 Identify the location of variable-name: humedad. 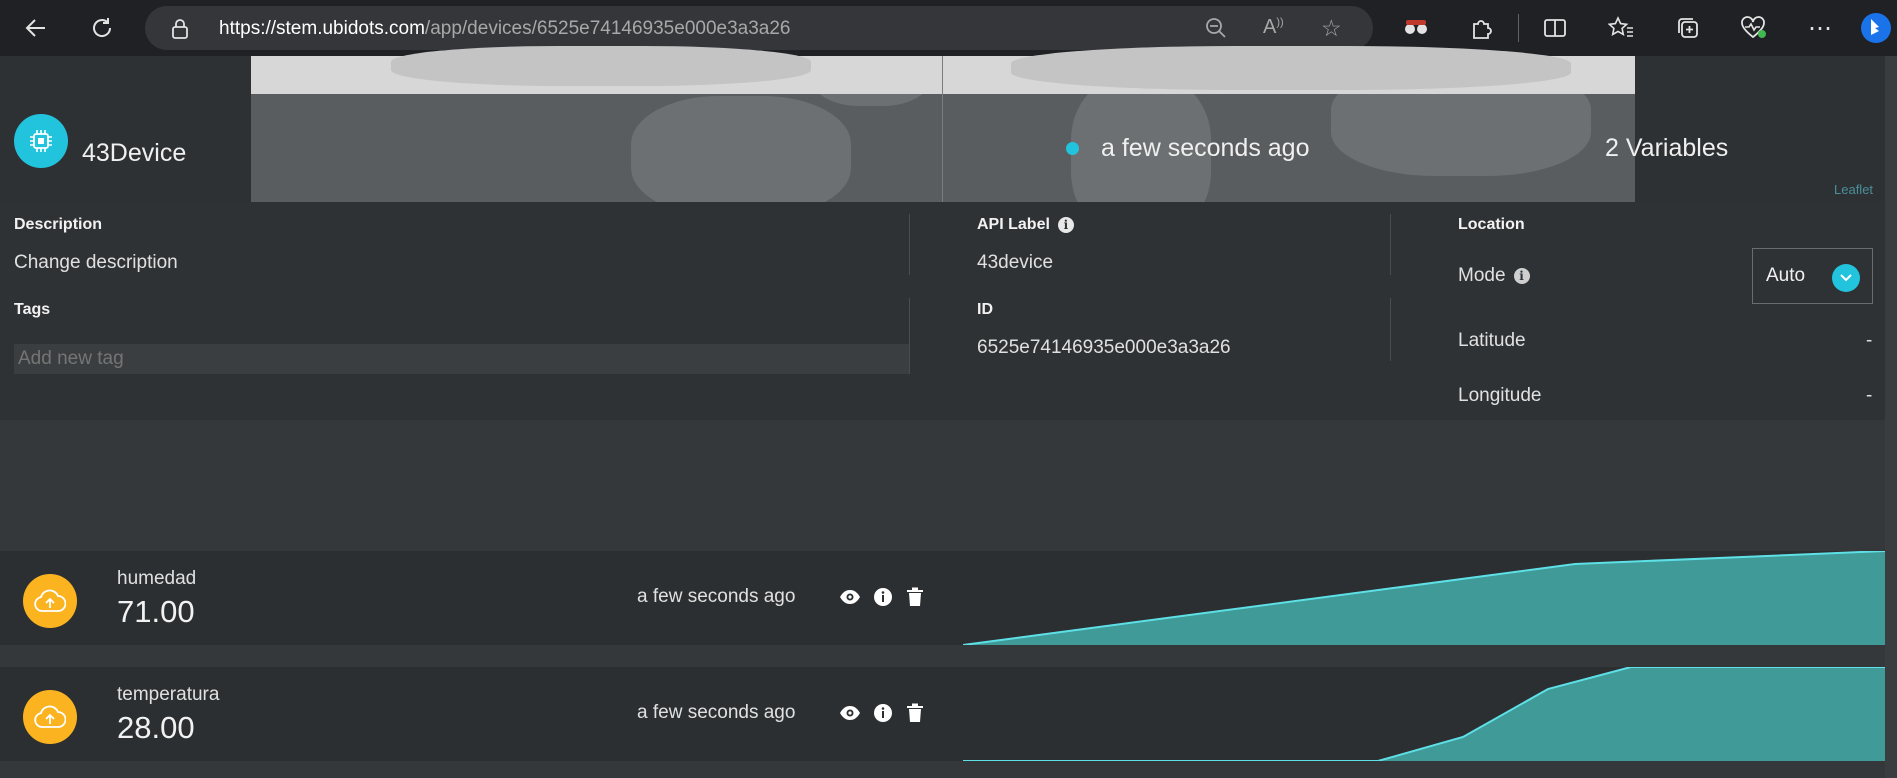
(156, 579).